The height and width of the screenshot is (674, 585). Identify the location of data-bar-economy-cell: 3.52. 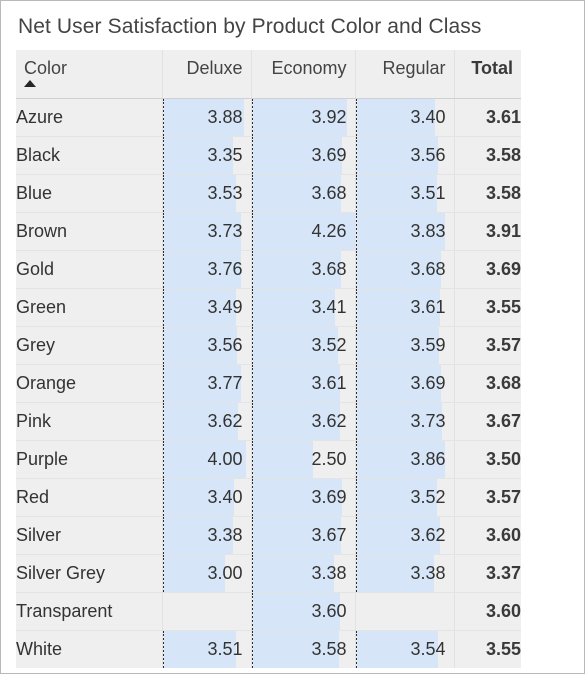
(303, 345).